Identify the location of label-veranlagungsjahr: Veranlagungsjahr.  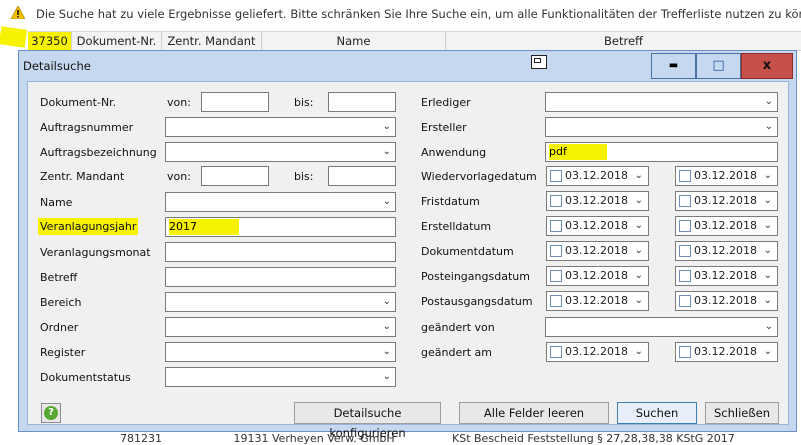
(88, 226).